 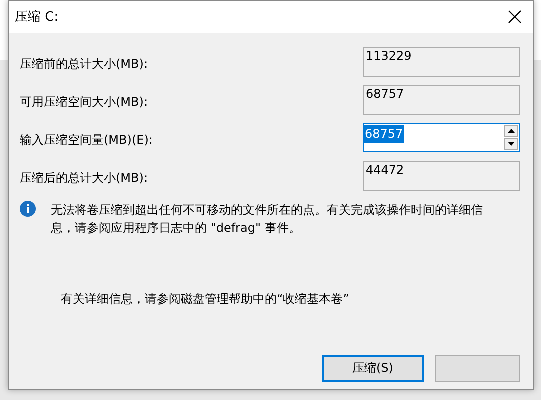 What do you see at coordinates (84, 178) in the screenshot?
I see `field-label: 压缩后的总计大小(MB):` at bounding box center [84, 178].